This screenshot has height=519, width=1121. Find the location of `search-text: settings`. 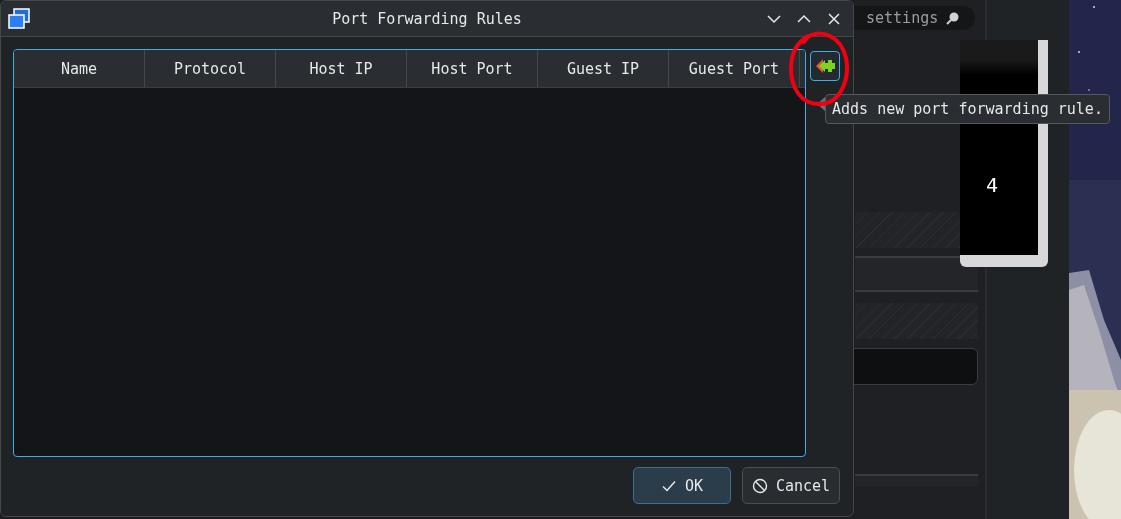

search-text: settings is located at coordinates (902, 18).